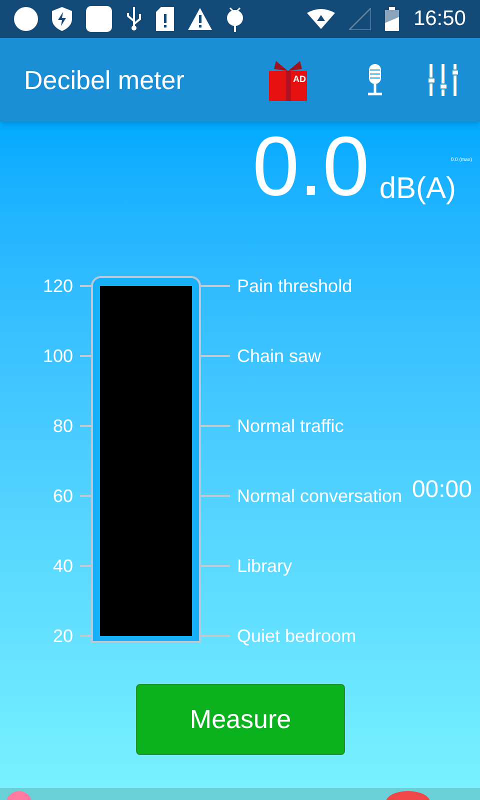 This screenshot has height=800, width=480. What do you see at coordinates (360, 19) in the screenshot?
I see `signal-icon` at bounding box center [360, 19].